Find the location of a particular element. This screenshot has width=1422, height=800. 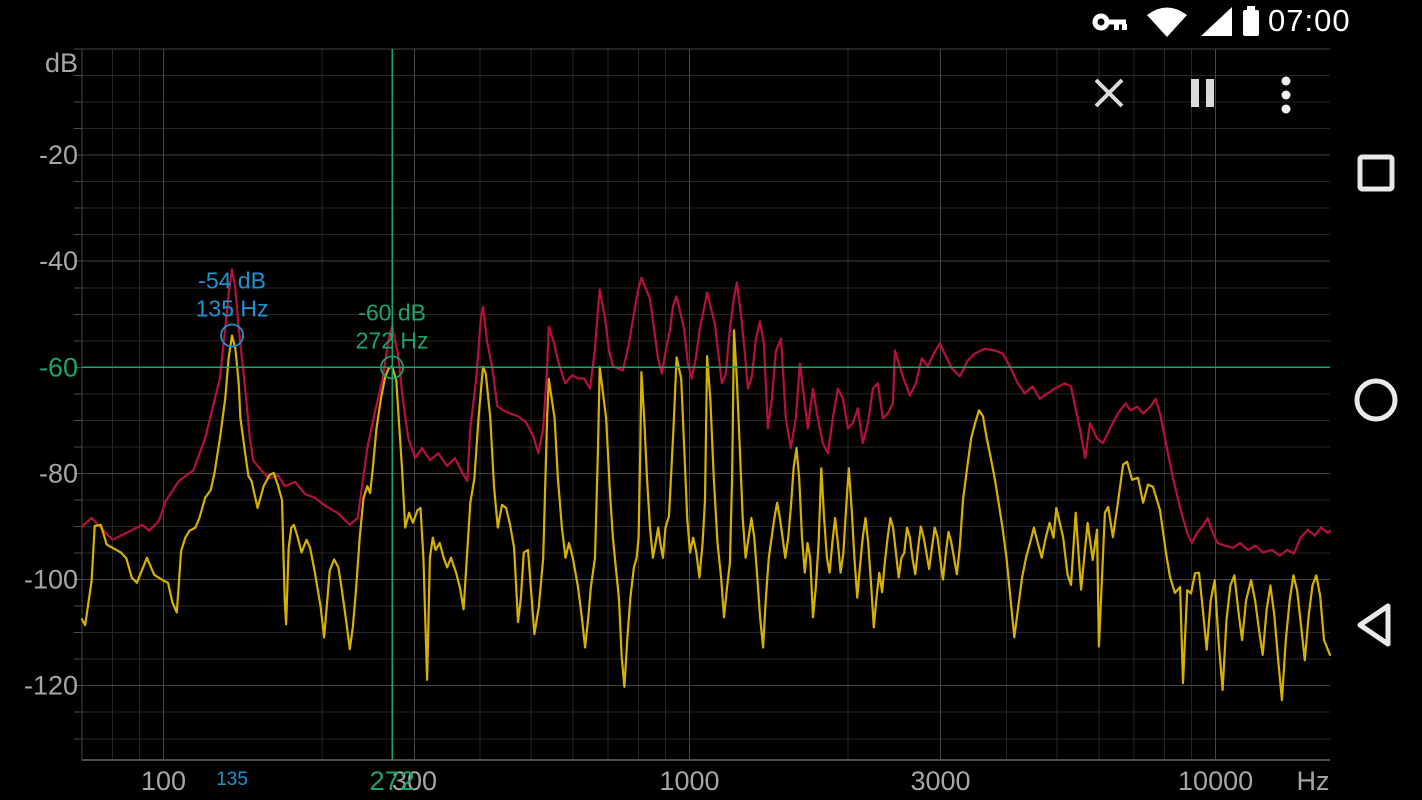

key-icon is located at coordinates (1109, 22).